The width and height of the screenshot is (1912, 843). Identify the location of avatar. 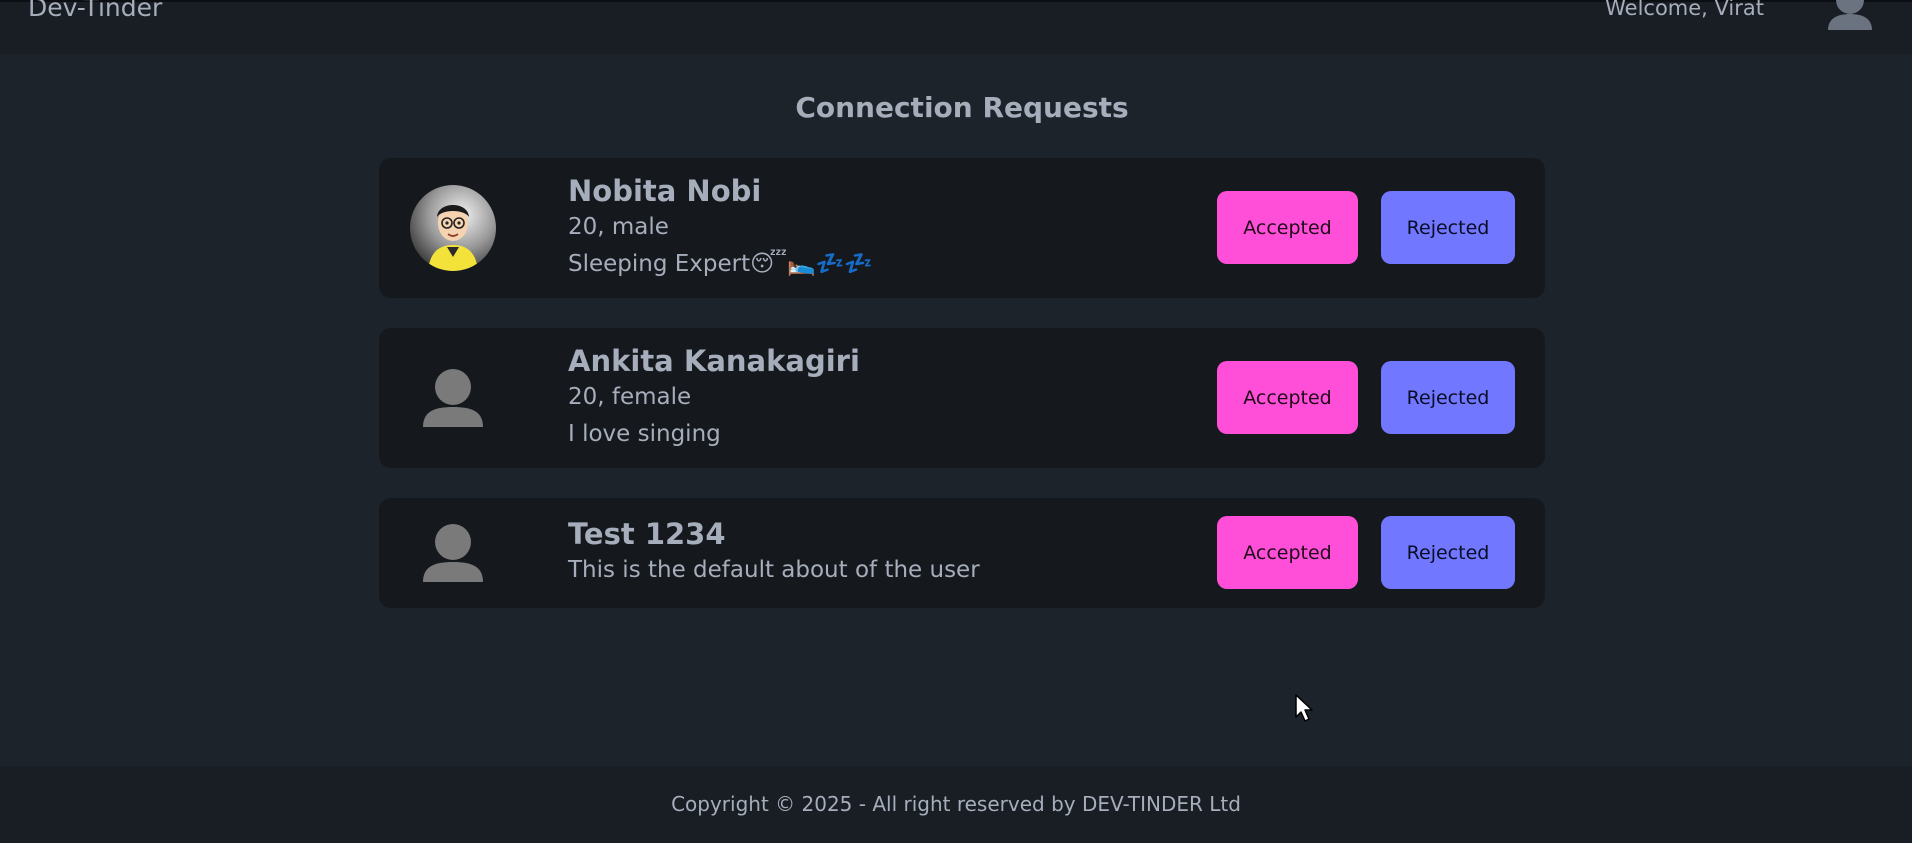
(453, 228).